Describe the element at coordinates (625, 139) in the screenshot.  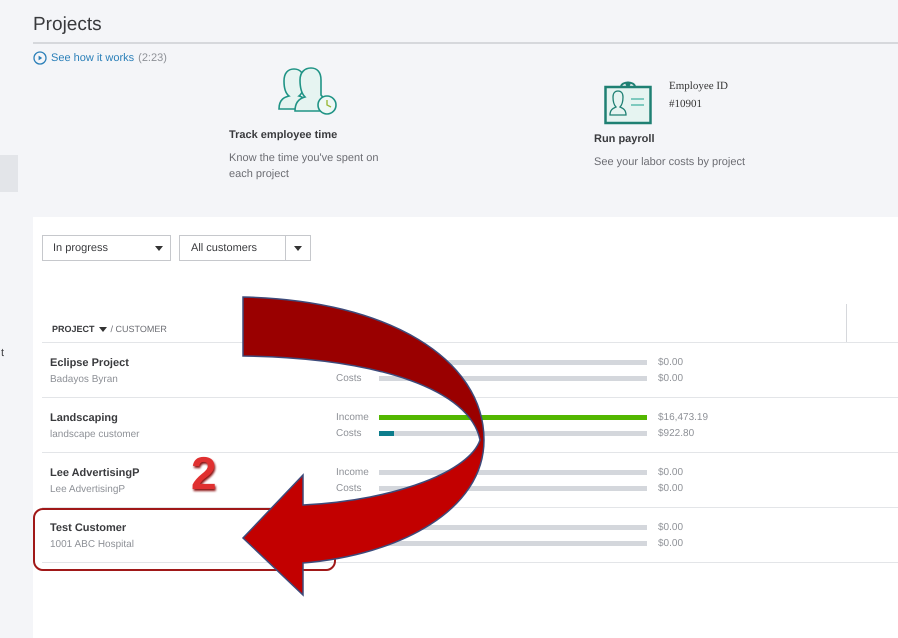
I see `feature-title: Run payroll` at that location.